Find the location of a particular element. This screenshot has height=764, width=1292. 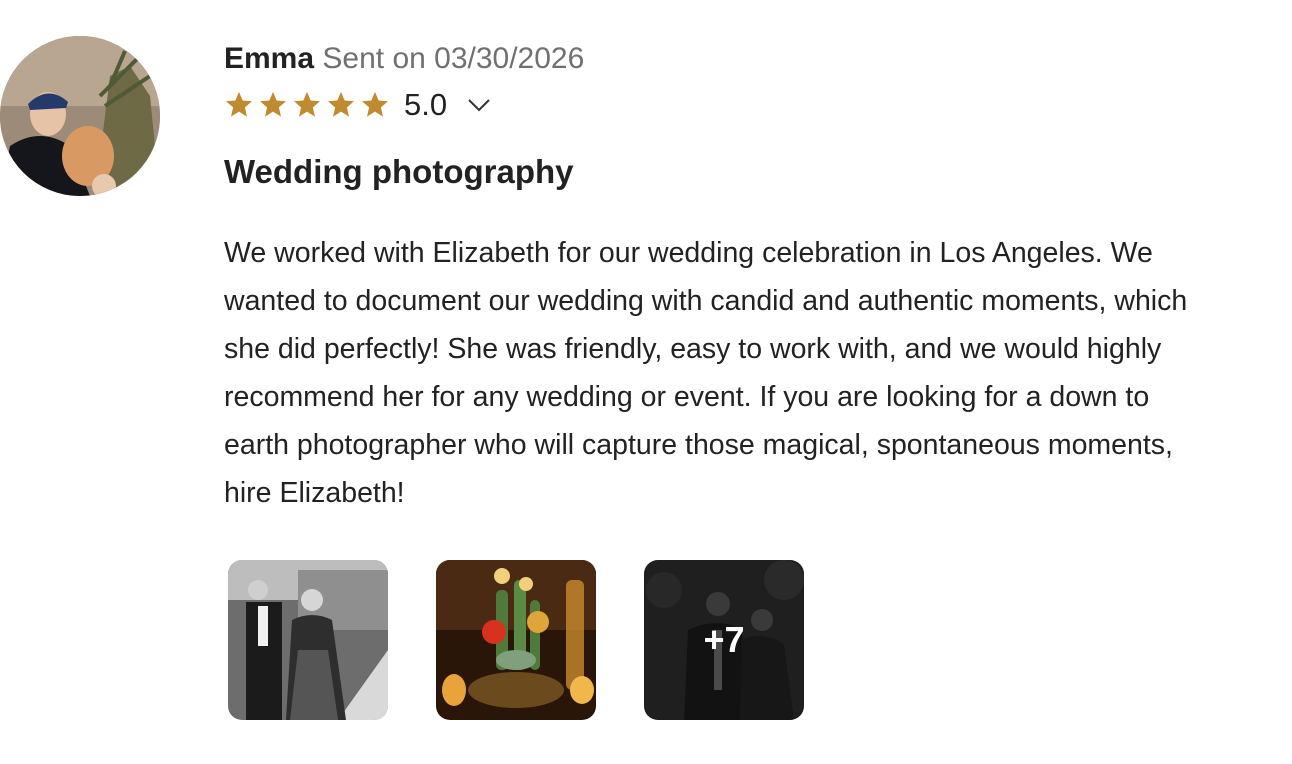

review-body-line: hire Elizabeth! is located at coordinates (314, 493).